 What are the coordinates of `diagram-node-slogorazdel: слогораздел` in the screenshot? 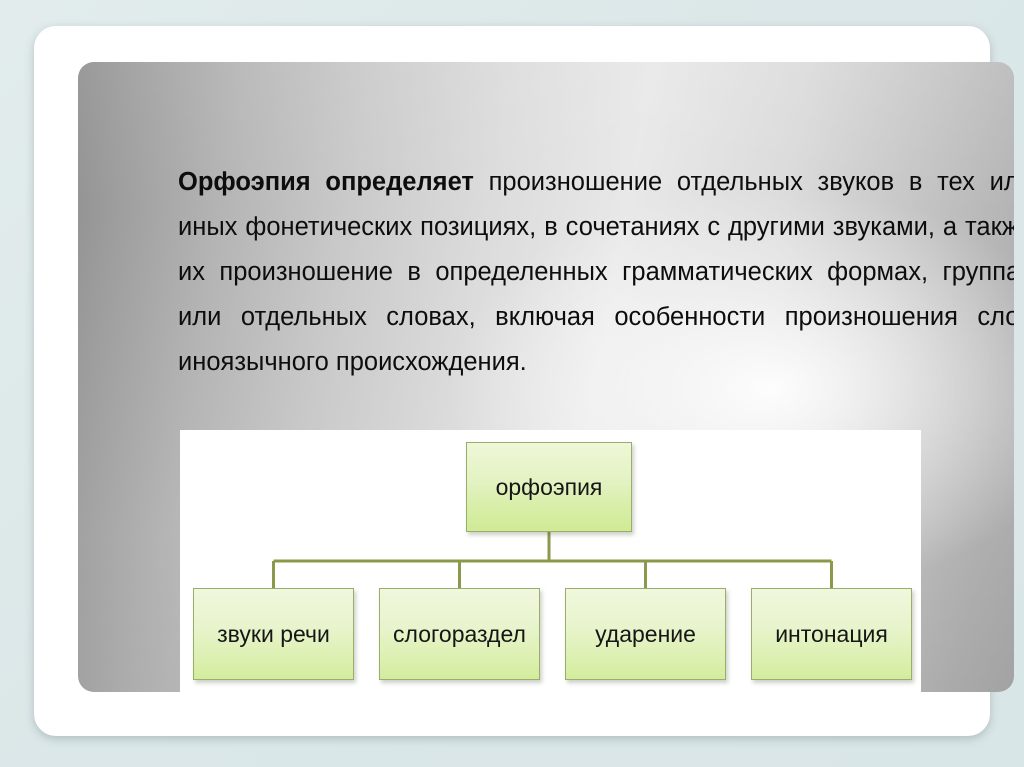 It's located at (459, 634).